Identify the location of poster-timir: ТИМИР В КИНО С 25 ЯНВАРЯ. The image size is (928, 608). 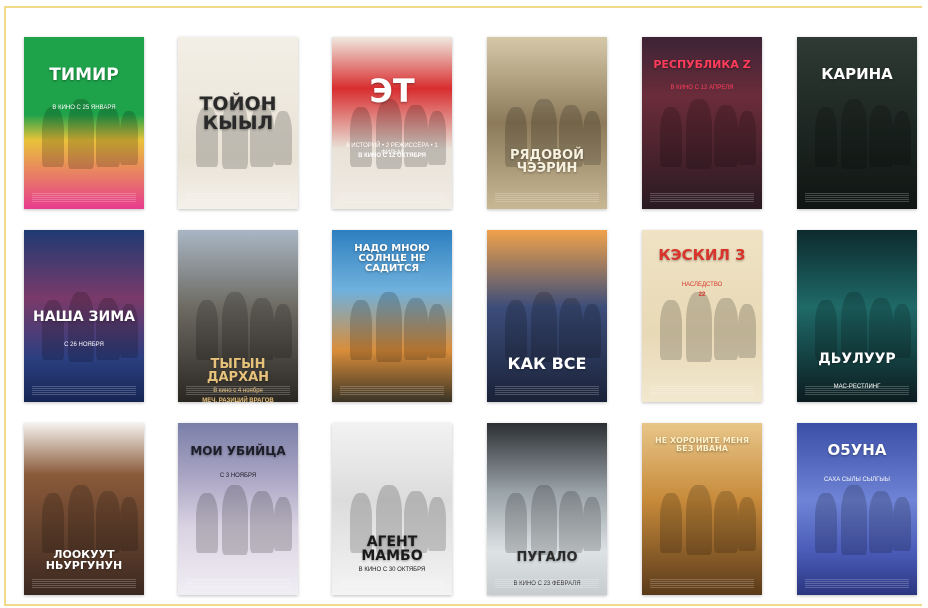
(84, 123).